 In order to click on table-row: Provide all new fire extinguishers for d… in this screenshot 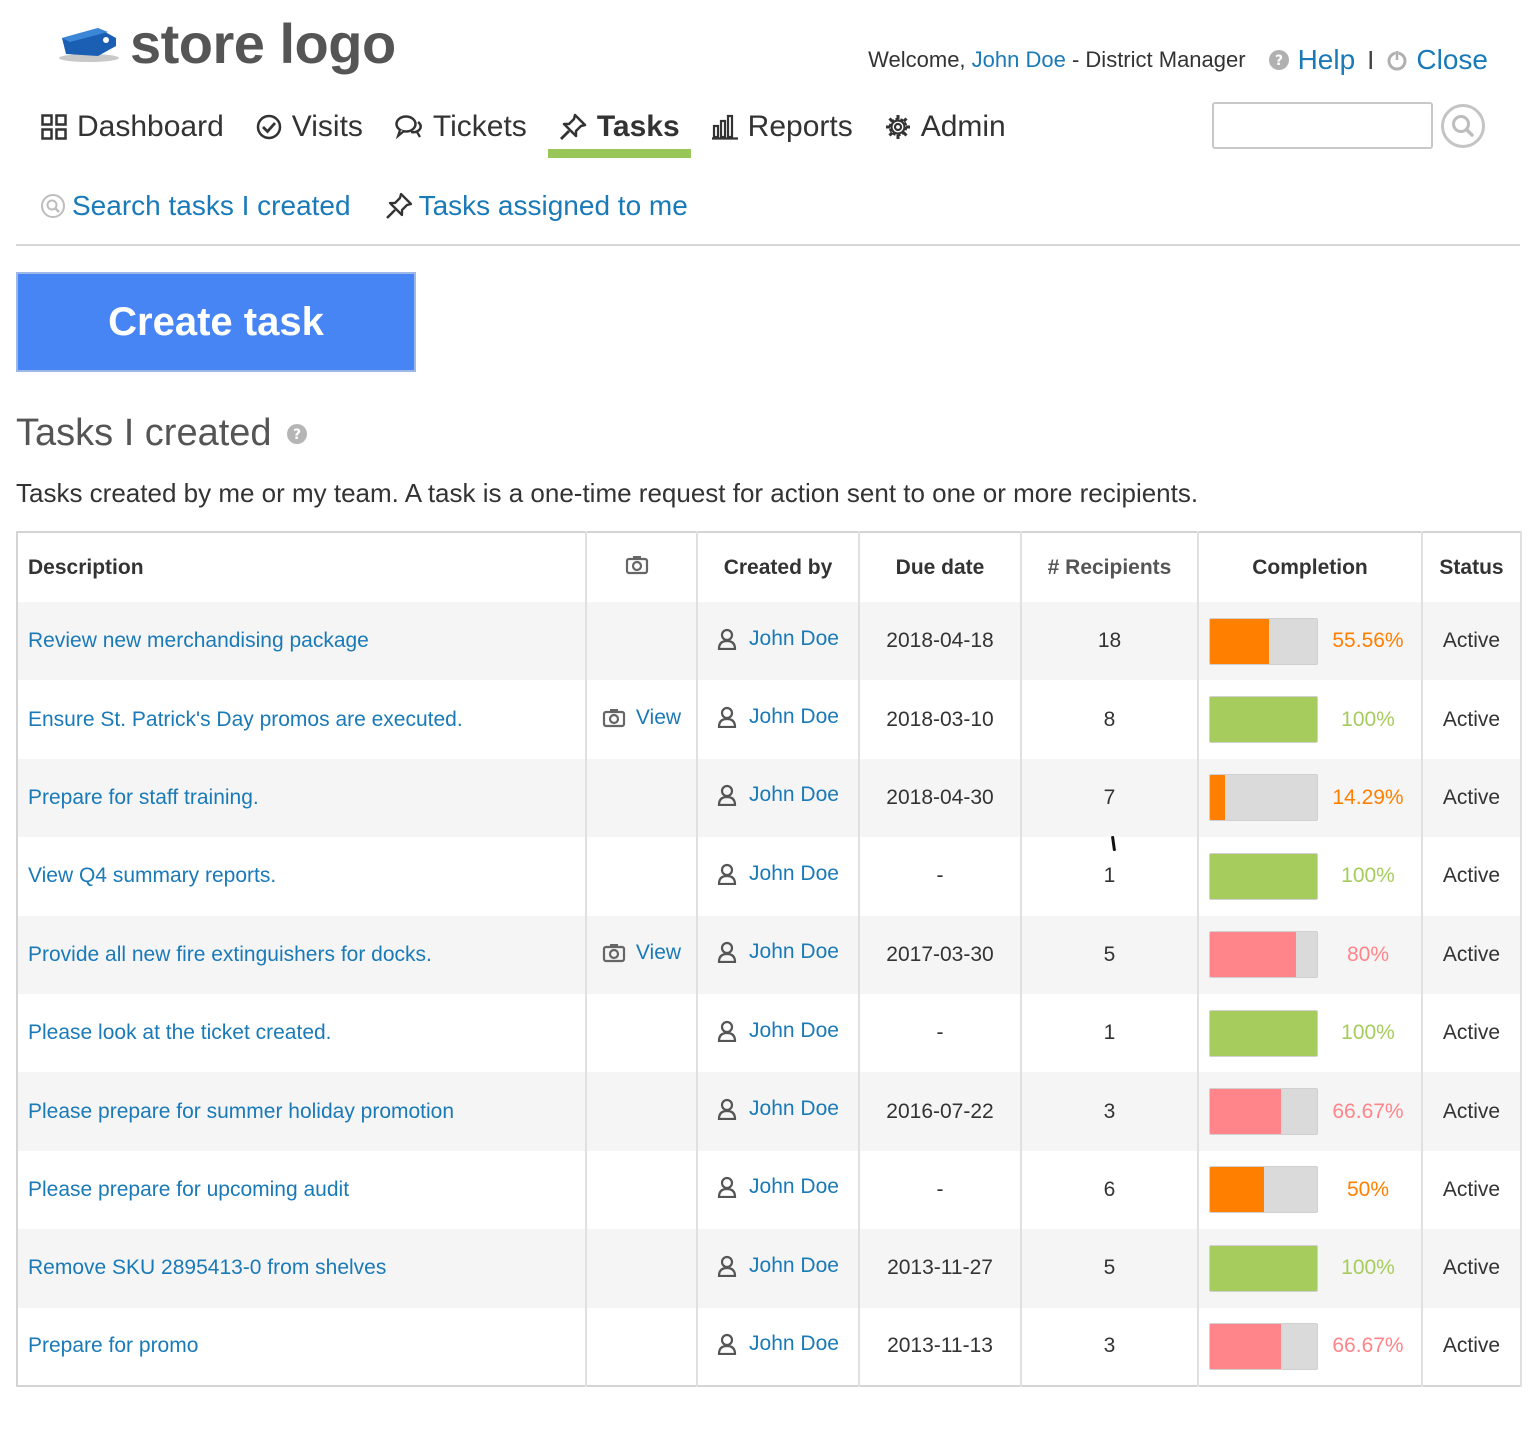, I will do `click(769, 954)`.